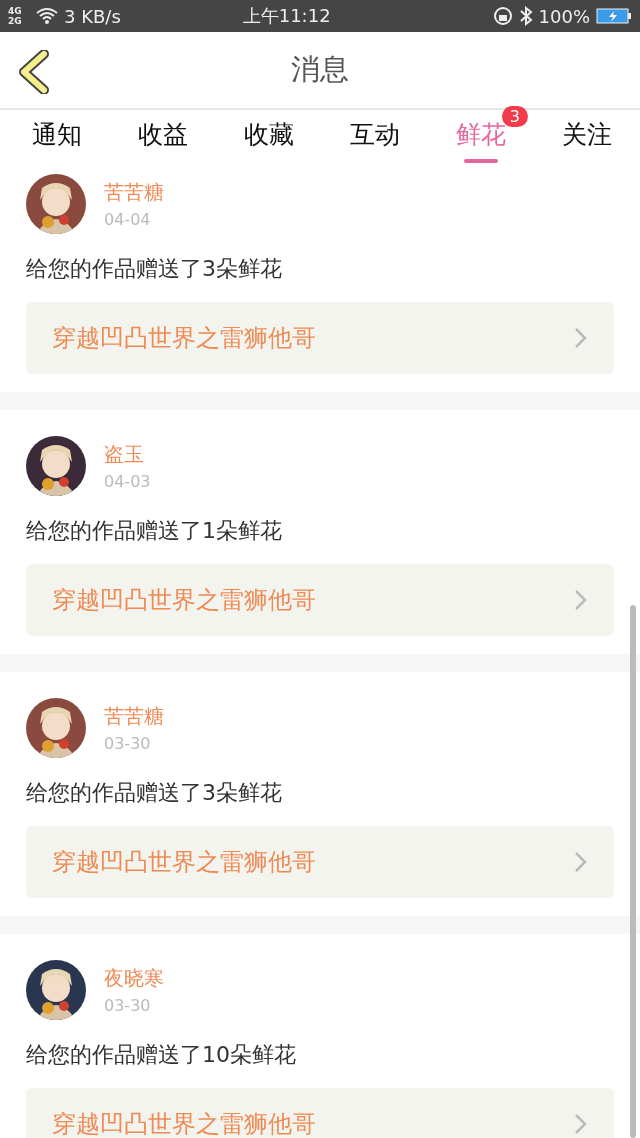 This screenshot has width=640, height=1138. I want to click on battery-level: 100%, so click(564, 16).